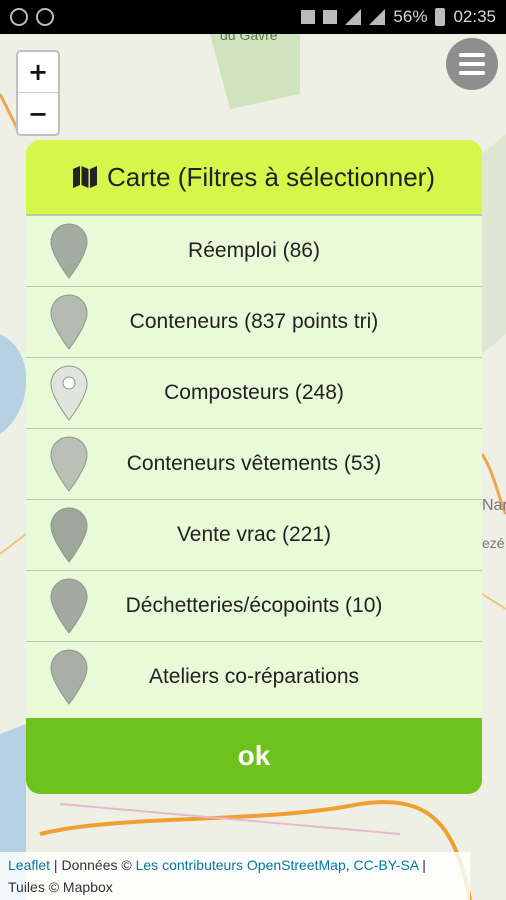 This screenshot has width=506, height=900. I want to click on filter-label: Composteurs (248), so click(254, 392).